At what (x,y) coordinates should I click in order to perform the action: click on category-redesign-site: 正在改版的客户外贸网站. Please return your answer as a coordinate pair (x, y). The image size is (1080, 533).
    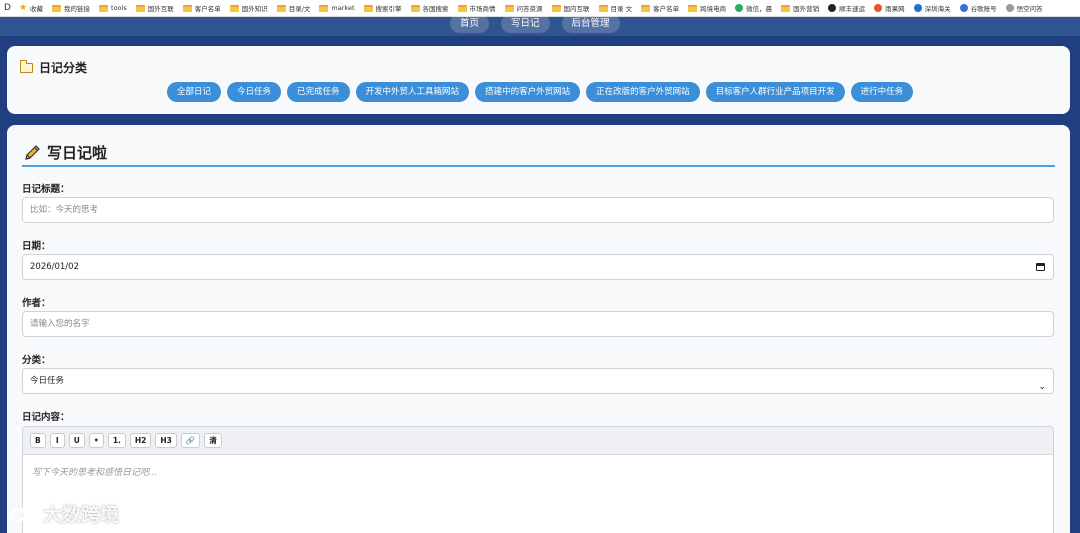
    Looking at the image, I should click on (643, 92).